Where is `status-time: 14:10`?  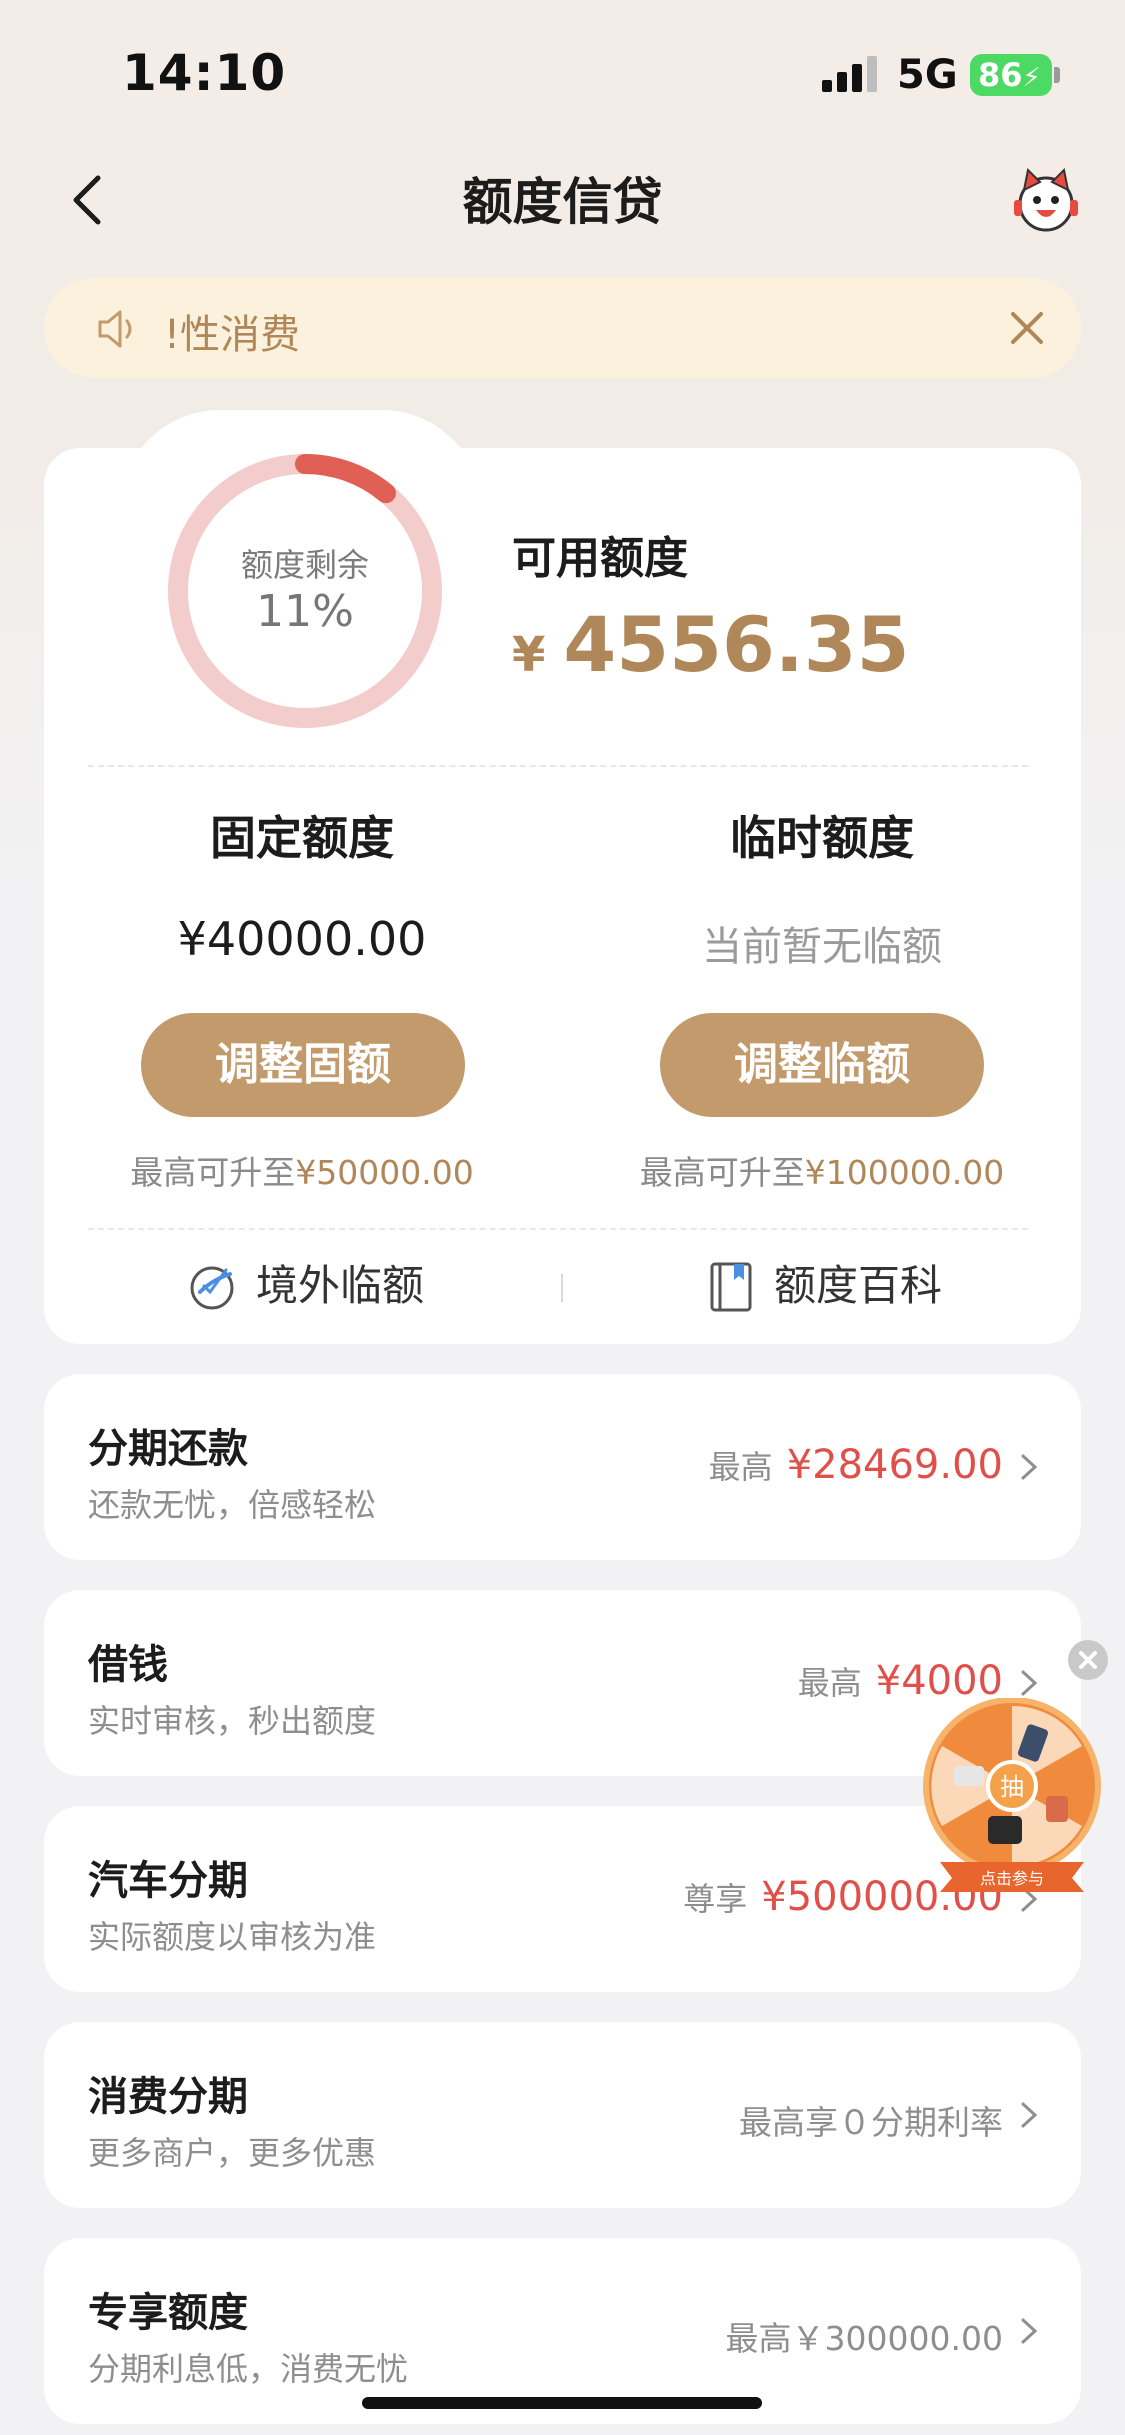 status-time: 14:10 is located at coordinates (204, 73).